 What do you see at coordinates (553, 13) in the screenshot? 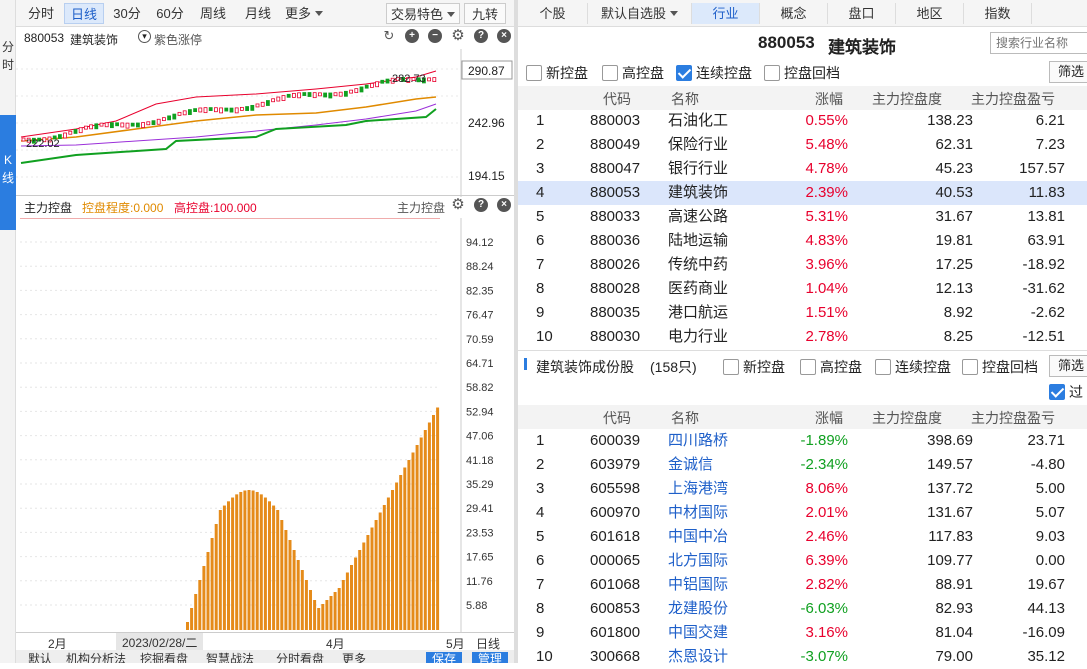
I see `tab-stock: 个股` at bounding box center [553, 13].